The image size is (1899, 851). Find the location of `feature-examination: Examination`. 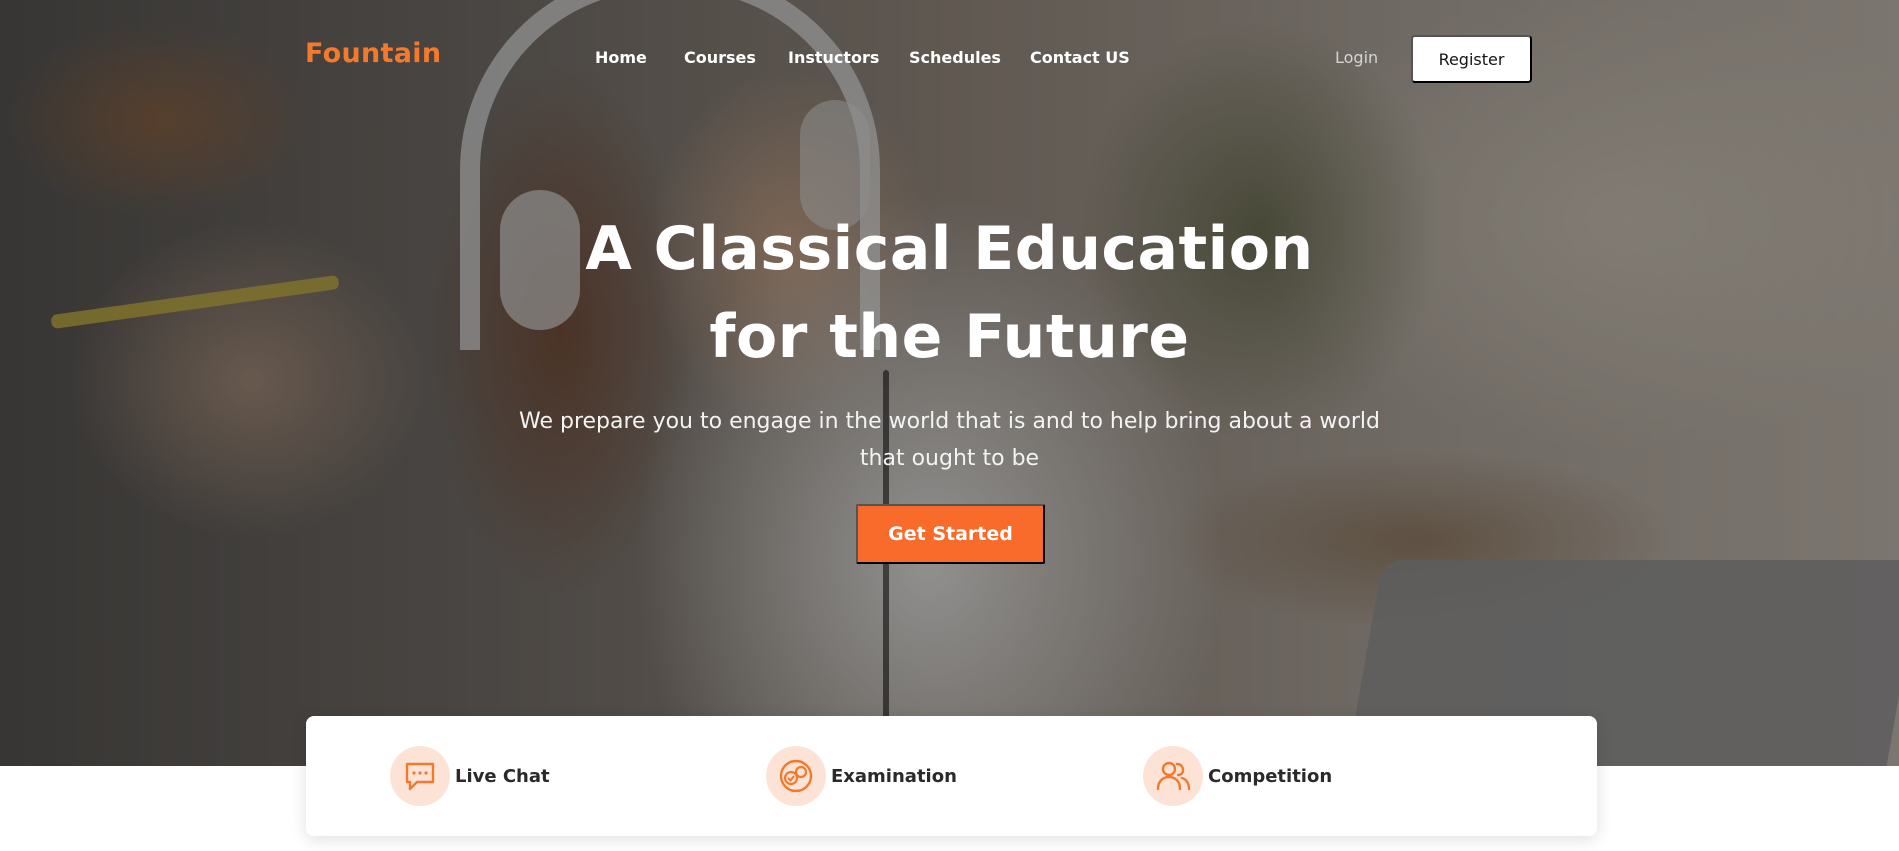

feature-examination: Examination is located at coordinates (861, 776).